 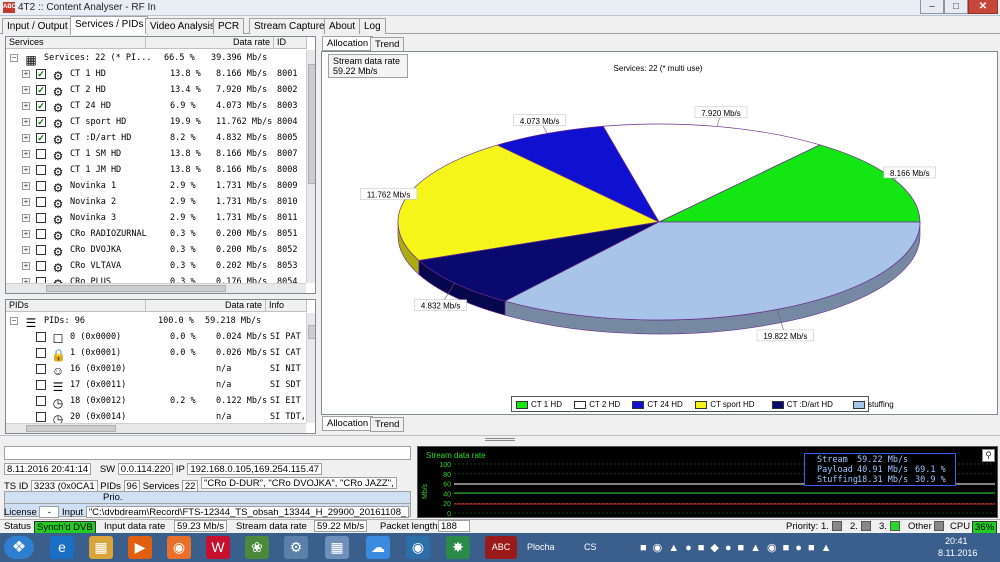 What do you see at coordinates (156, 321) in the screenshot?
I see `pids-root-row: − ☰ PIDs: 96 100.0 % 59.218 Mb/s` at bounding box center [156, 321].